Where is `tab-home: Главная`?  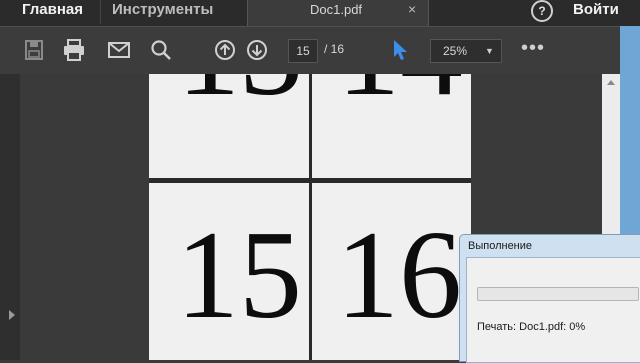 tab-home: Главная is located at coordinates (52, 13).